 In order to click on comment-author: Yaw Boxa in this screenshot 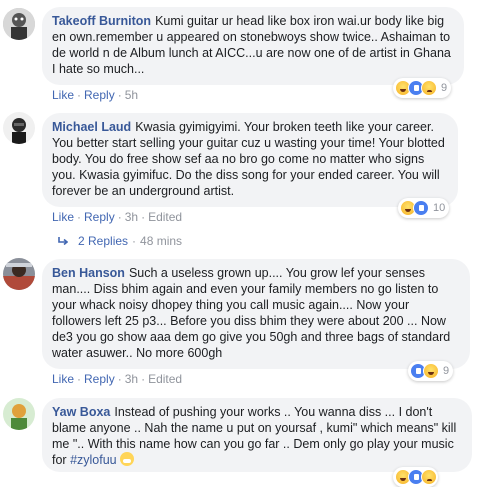, I will do `click(81, 412)`.